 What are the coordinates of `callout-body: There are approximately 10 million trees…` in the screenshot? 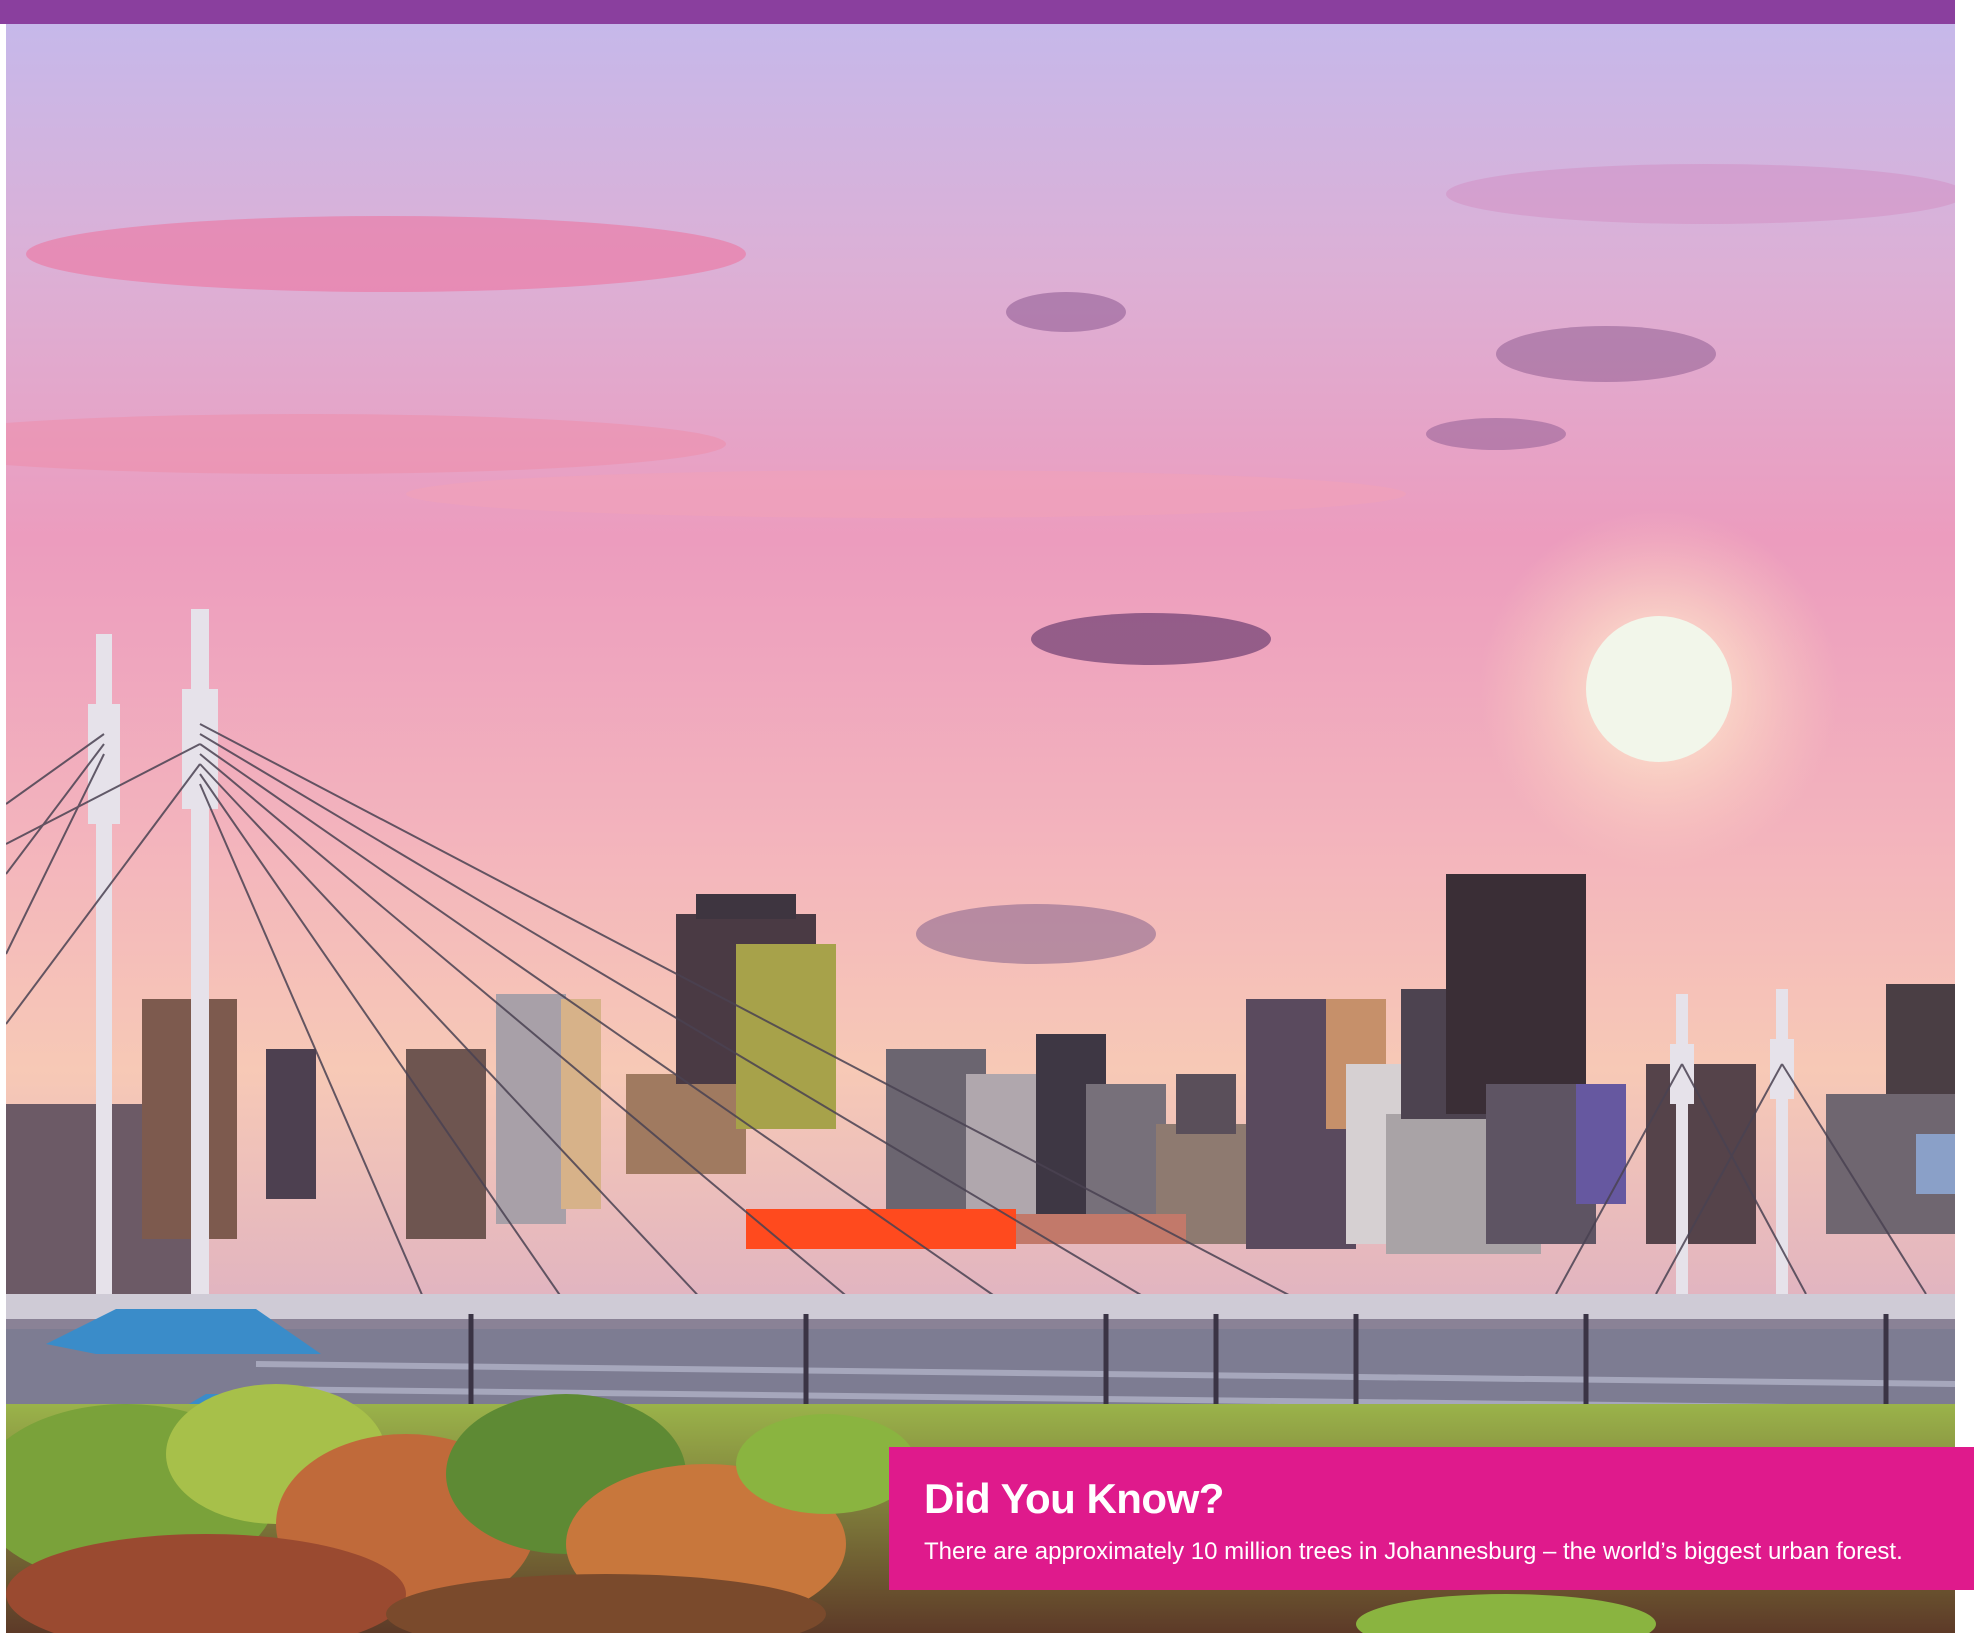 It's located at (1413, 1551).